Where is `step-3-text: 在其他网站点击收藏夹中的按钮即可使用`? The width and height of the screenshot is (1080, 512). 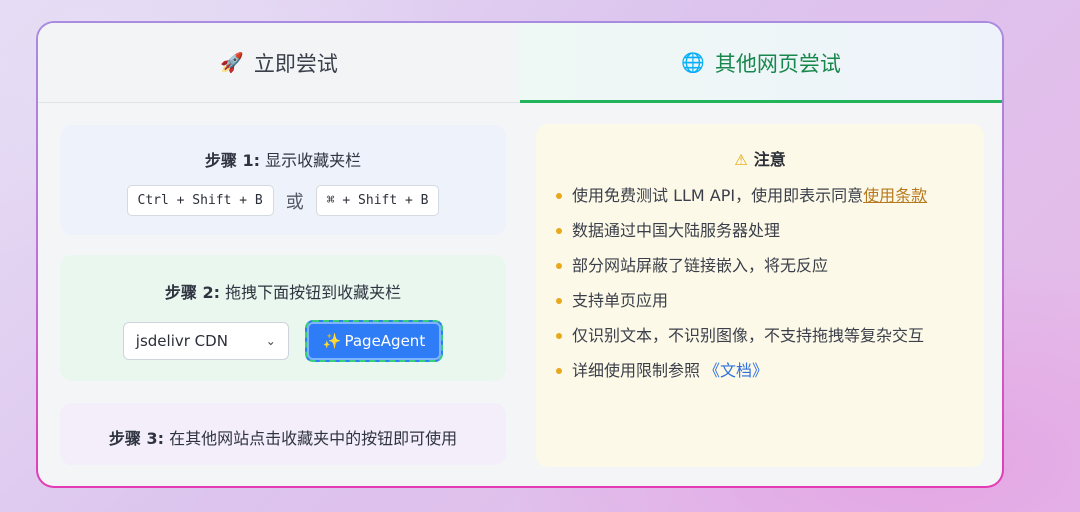
step-3-text: 在其他网站点击收藏夹中的按钮即可使用 is located at coordinates (313, 438).